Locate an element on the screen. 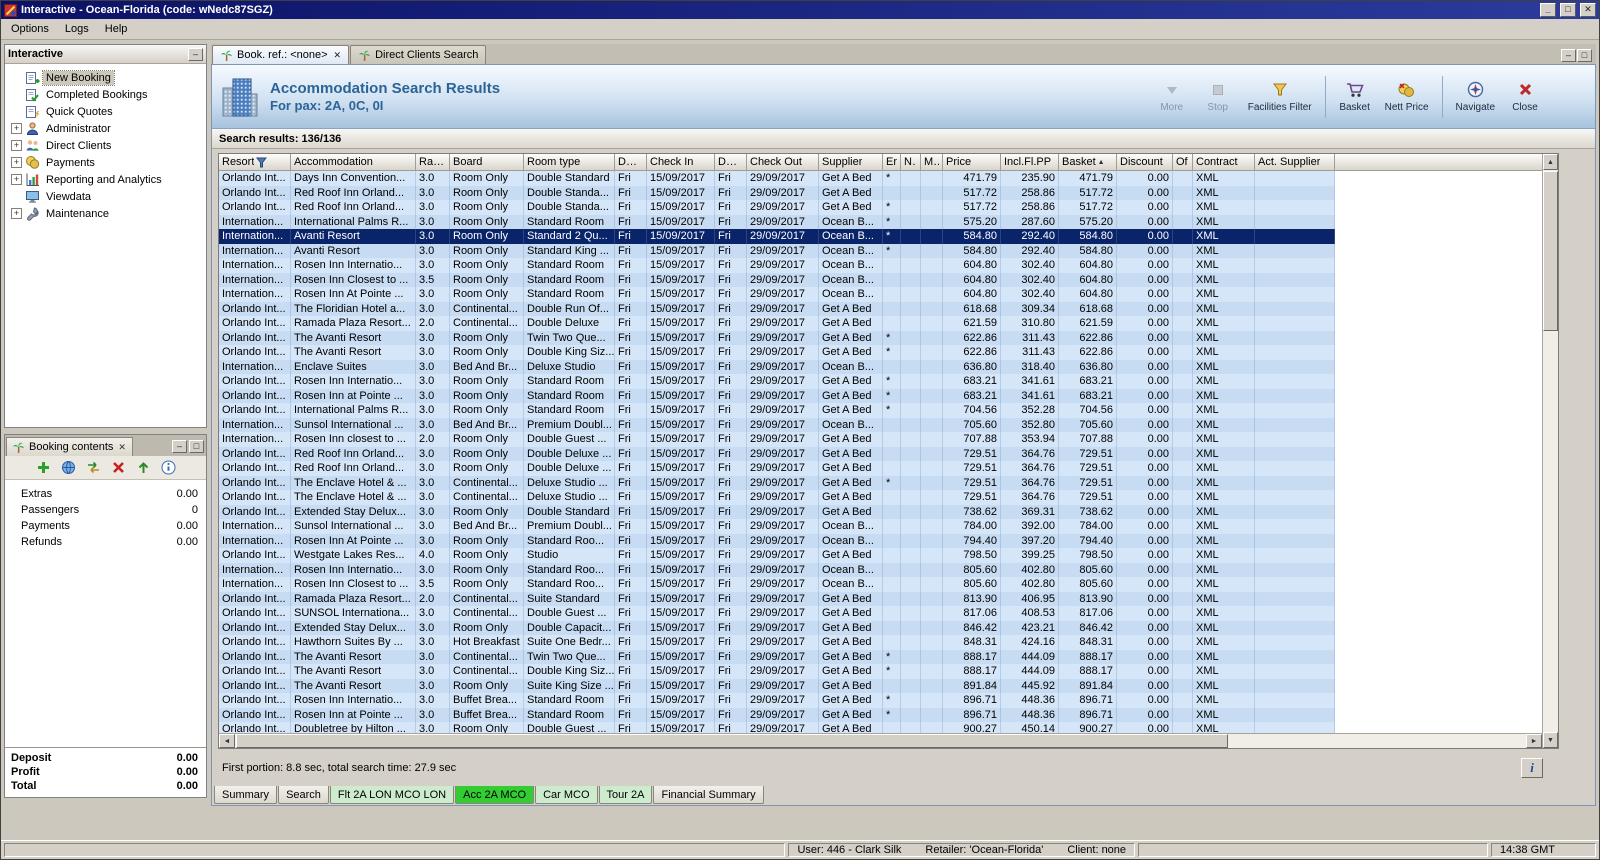  toolbar-button-close: Close is located at coordinates (1525, 97).